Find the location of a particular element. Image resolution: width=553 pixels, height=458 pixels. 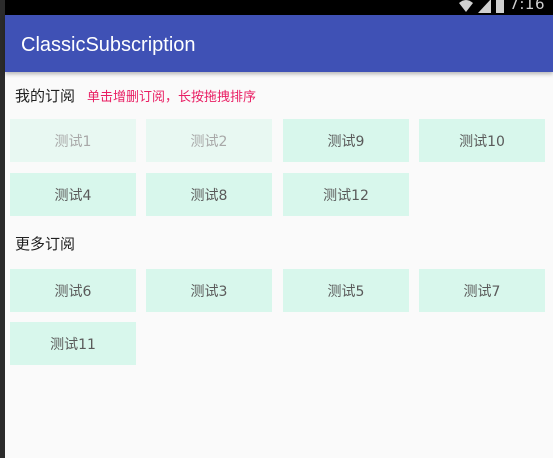

my-subscriptions-title: 我的订阅 is located at coordinates (45, 96).